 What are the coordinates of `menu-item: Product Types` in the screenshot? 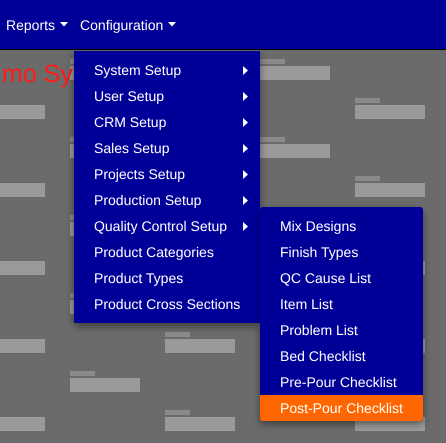 It's located at (167, 278).